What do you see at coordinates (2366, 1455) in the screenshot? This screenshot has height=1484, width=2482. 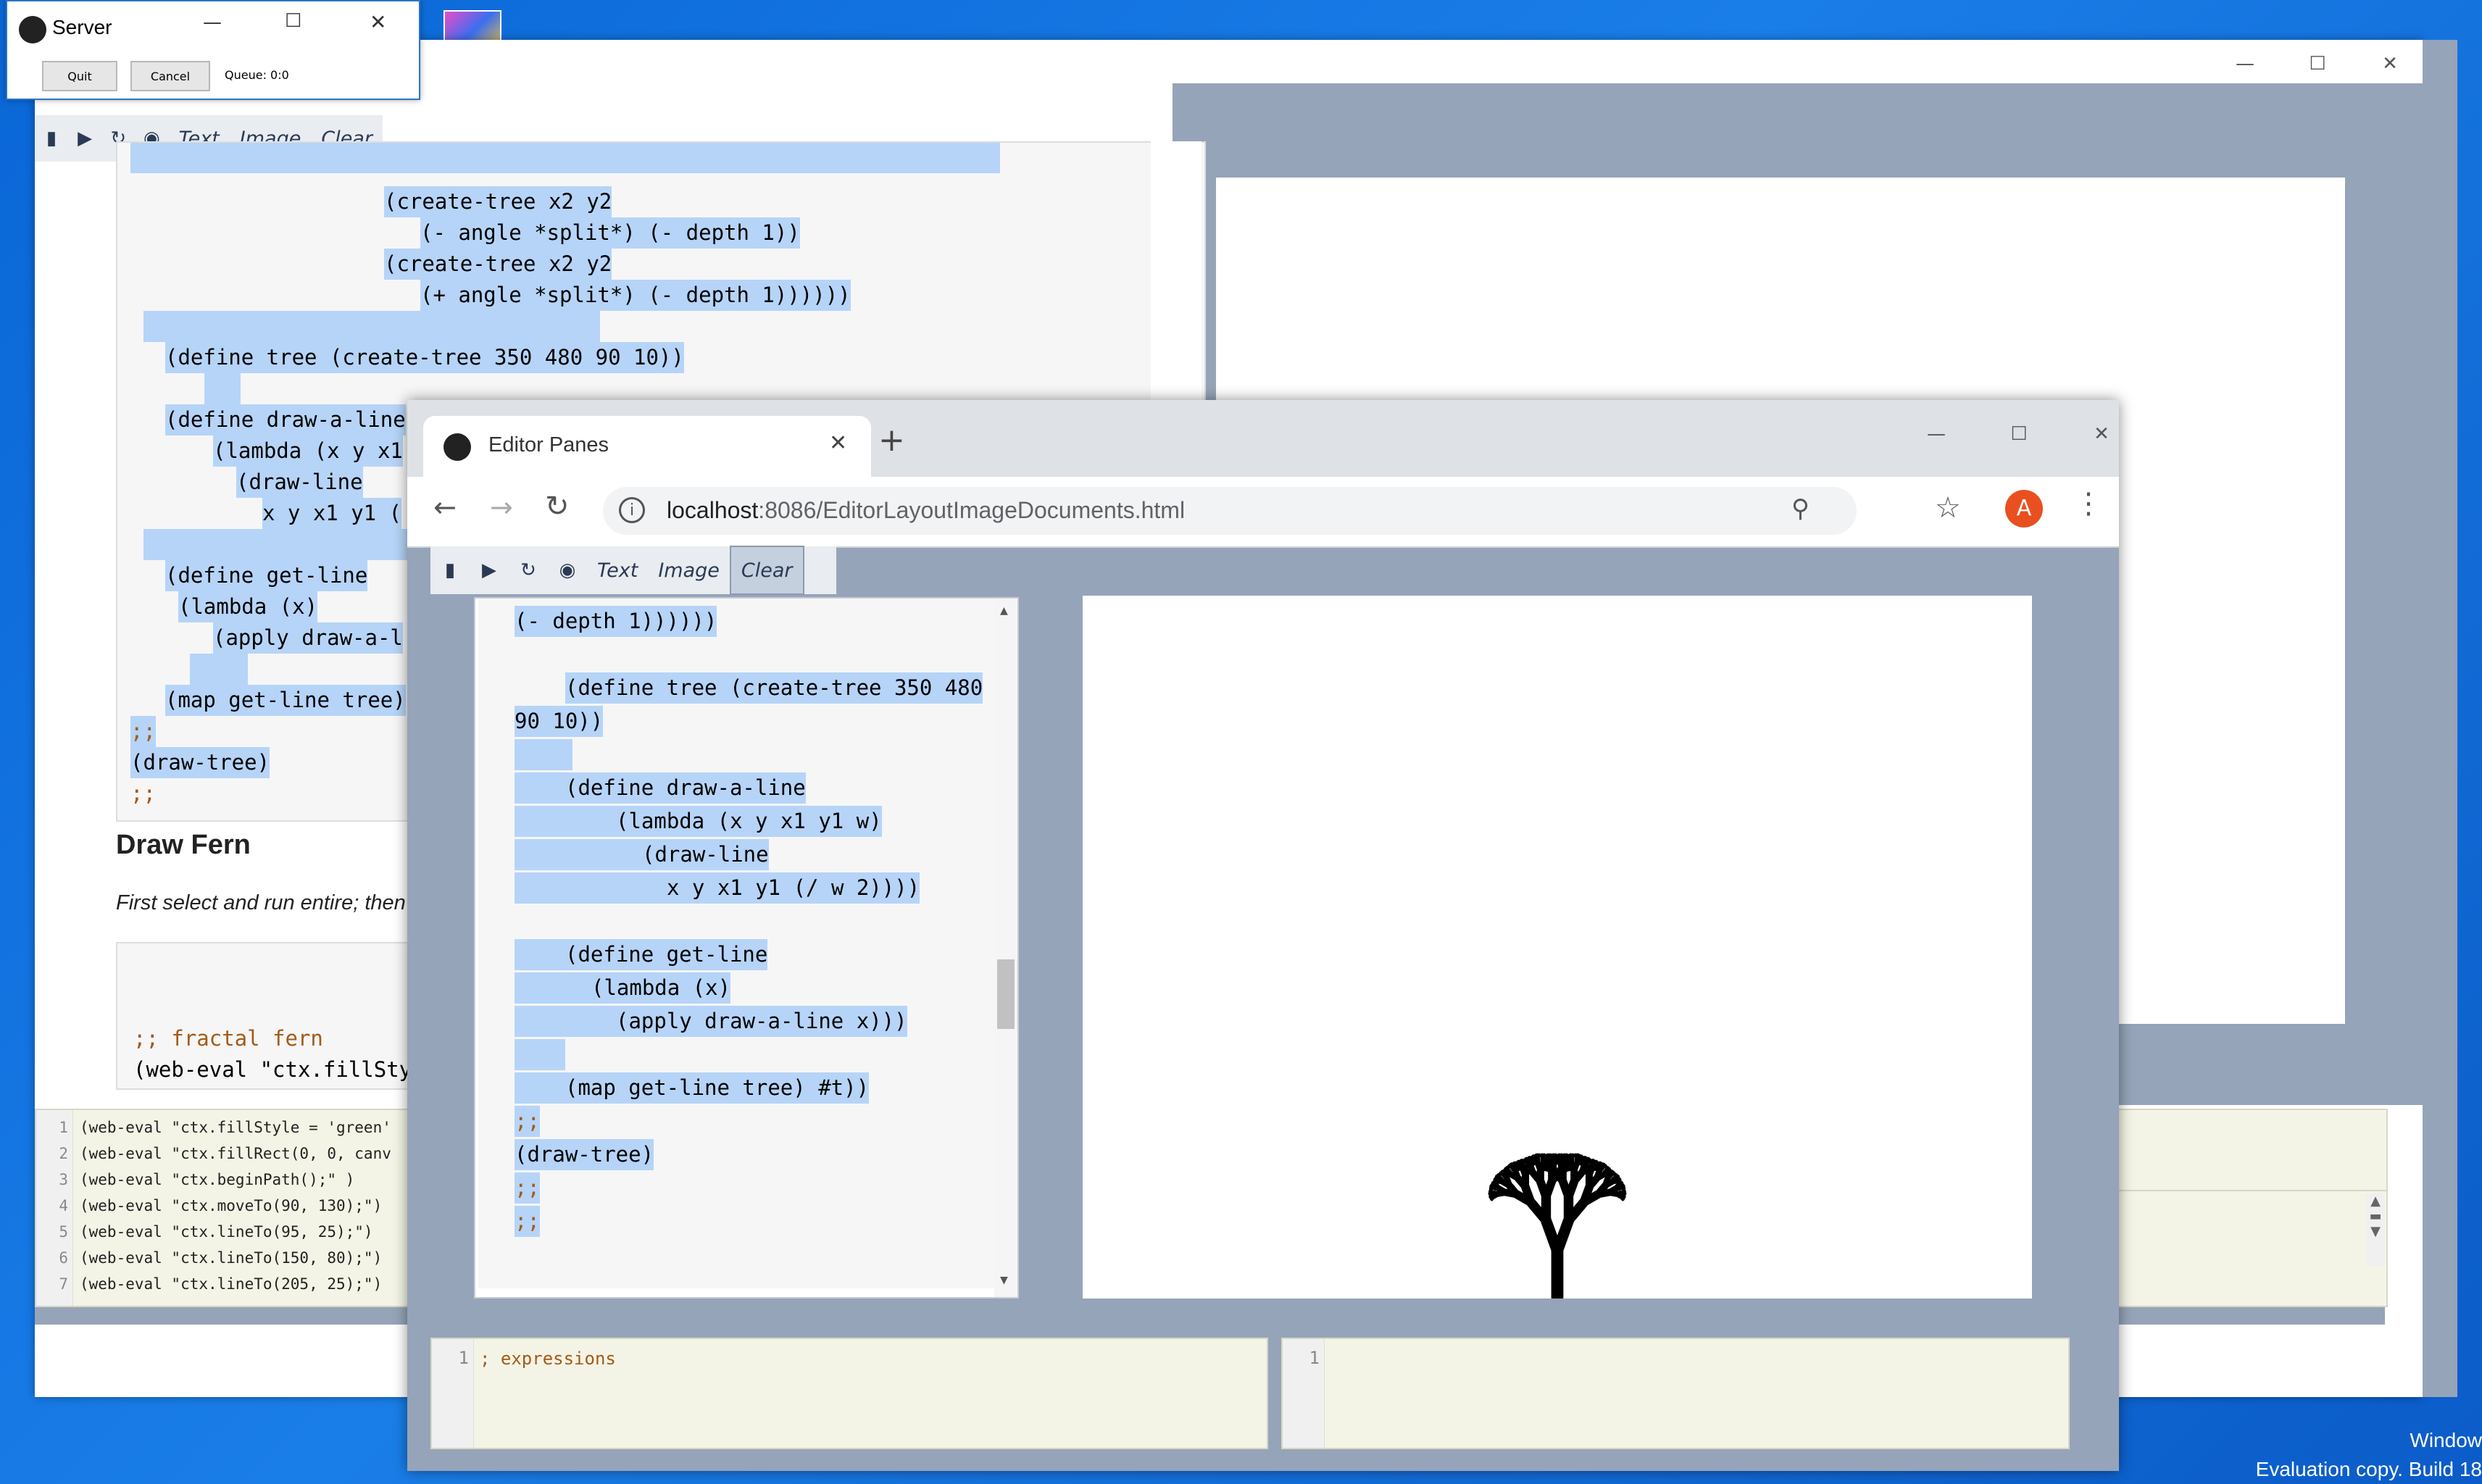 I see `windows-watermark: Window Evaluation copy. Build 18` at bounding box center [2366, 1455].